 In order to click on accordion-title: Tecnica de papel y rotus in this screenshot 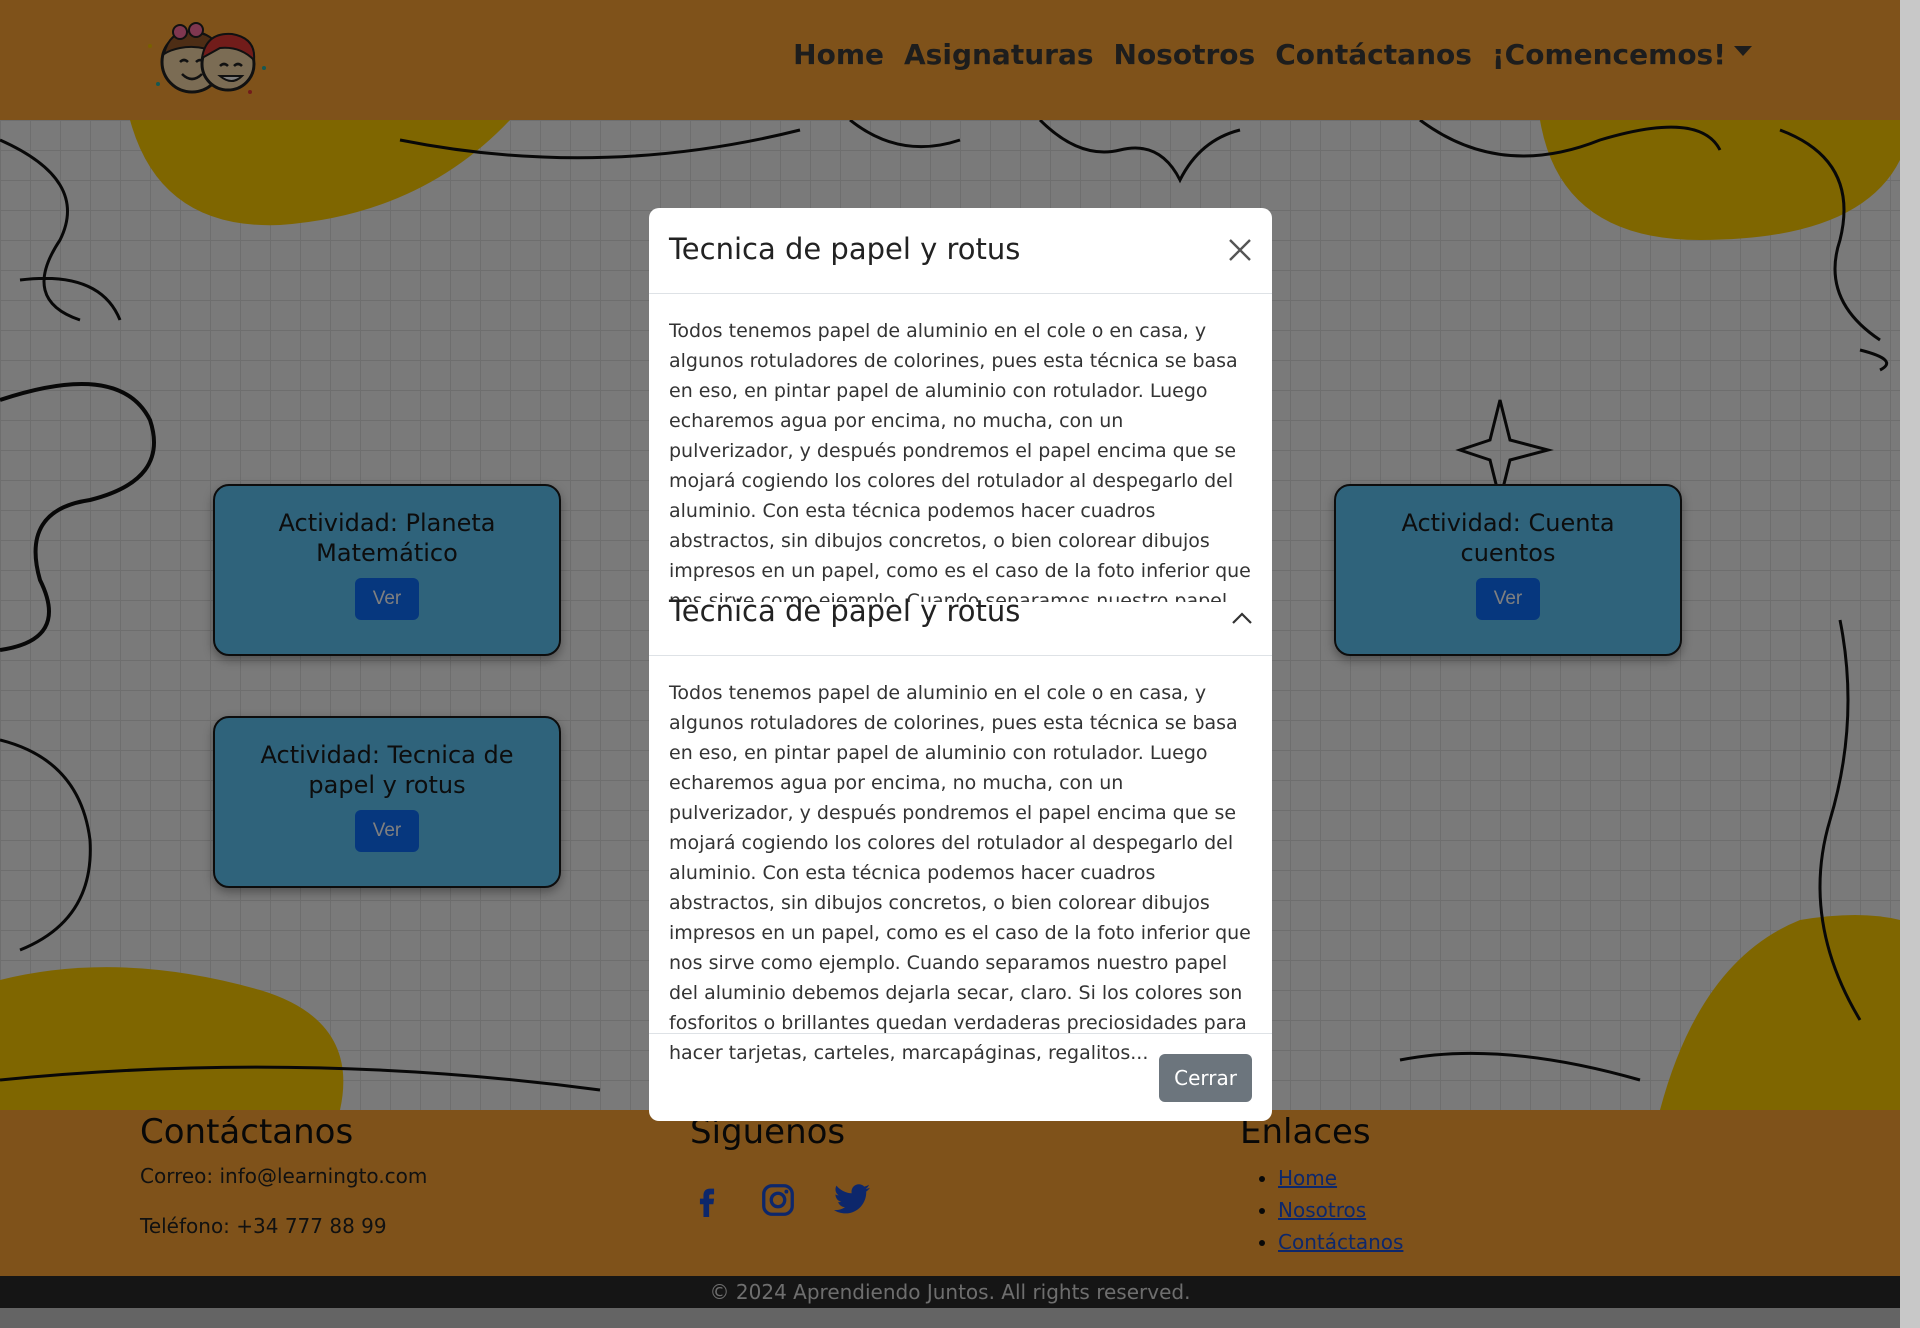, I will do `click(845, 611)`.